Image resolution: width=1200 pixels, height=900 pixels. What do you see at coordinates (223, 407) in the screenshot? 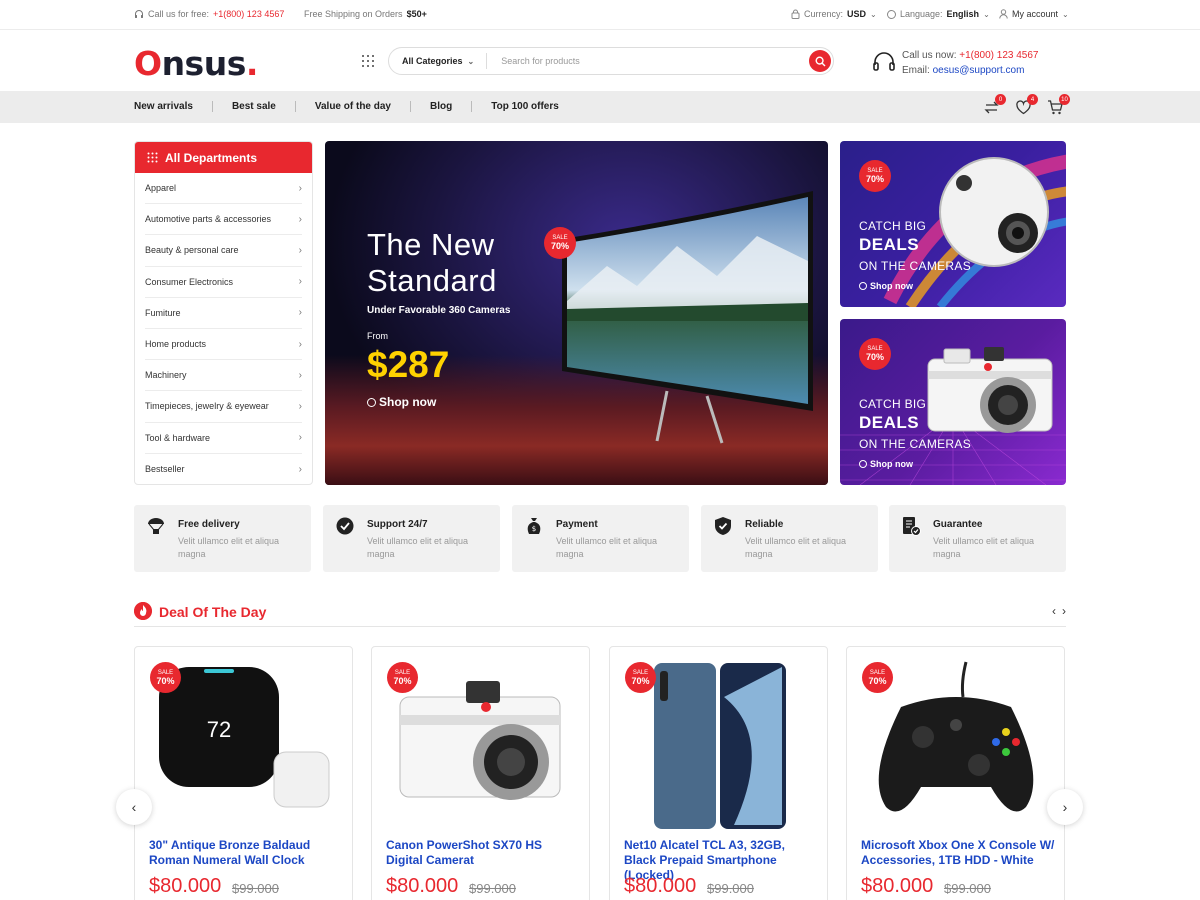
I see `department-item-timepieces: Timepieces, jewelry & eyewear ›` at bounding box center [223, 407].